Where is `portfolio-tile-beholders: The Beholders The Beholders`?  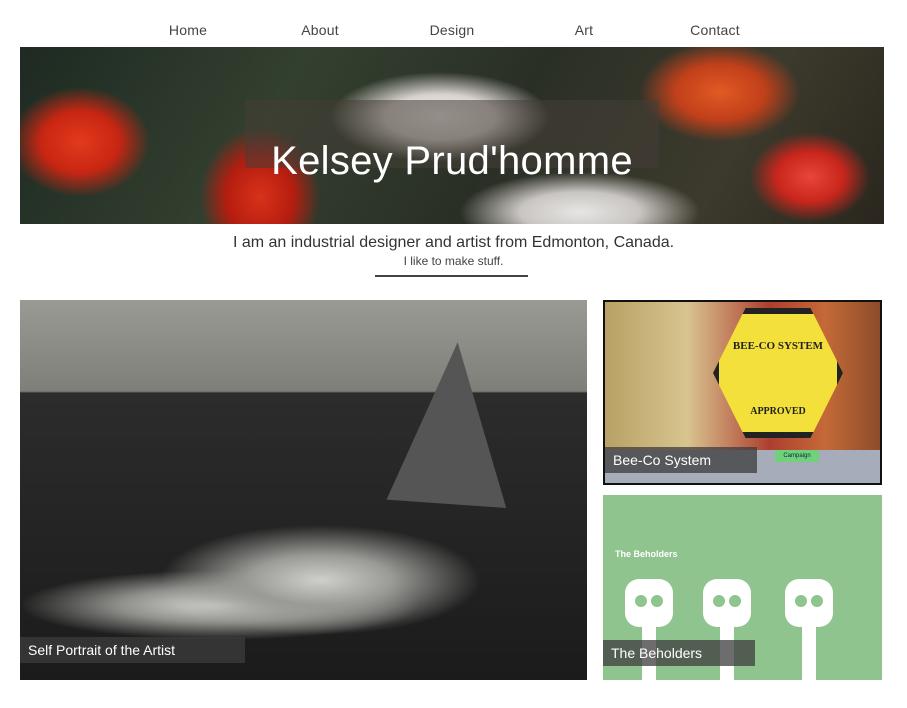
portfolio-tile-beholders: The Beholders The Beholders is located at coordinates (742, 587).